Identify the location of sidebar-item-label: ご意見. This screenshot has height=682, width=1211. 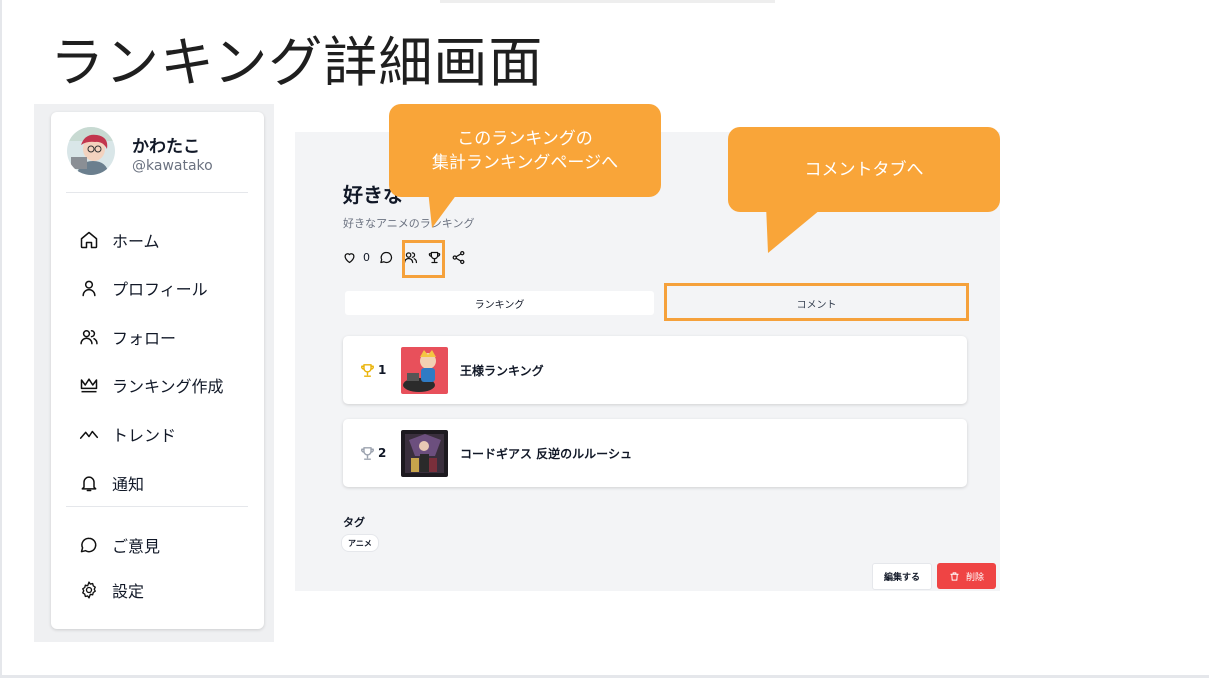
(136, 546).